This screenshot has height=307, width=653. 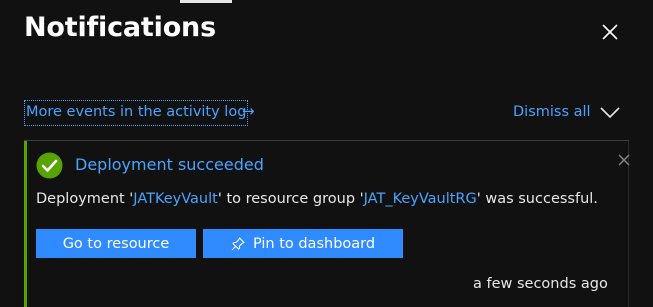 I want to click on go-to-resource-button: Go to resource, so click(x=116, y=243).